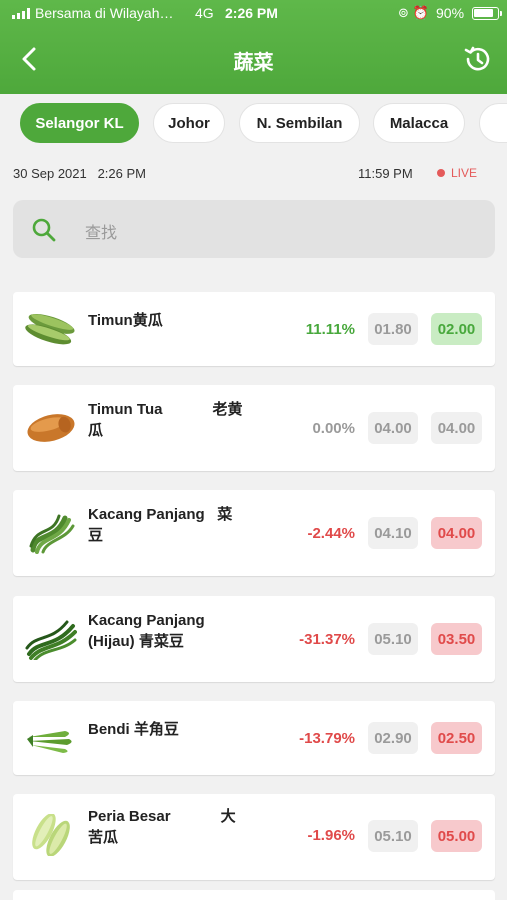 The height and width of the screenshot is (900, 507). I want to click on price-change: 11.11%, so click(330, 329).